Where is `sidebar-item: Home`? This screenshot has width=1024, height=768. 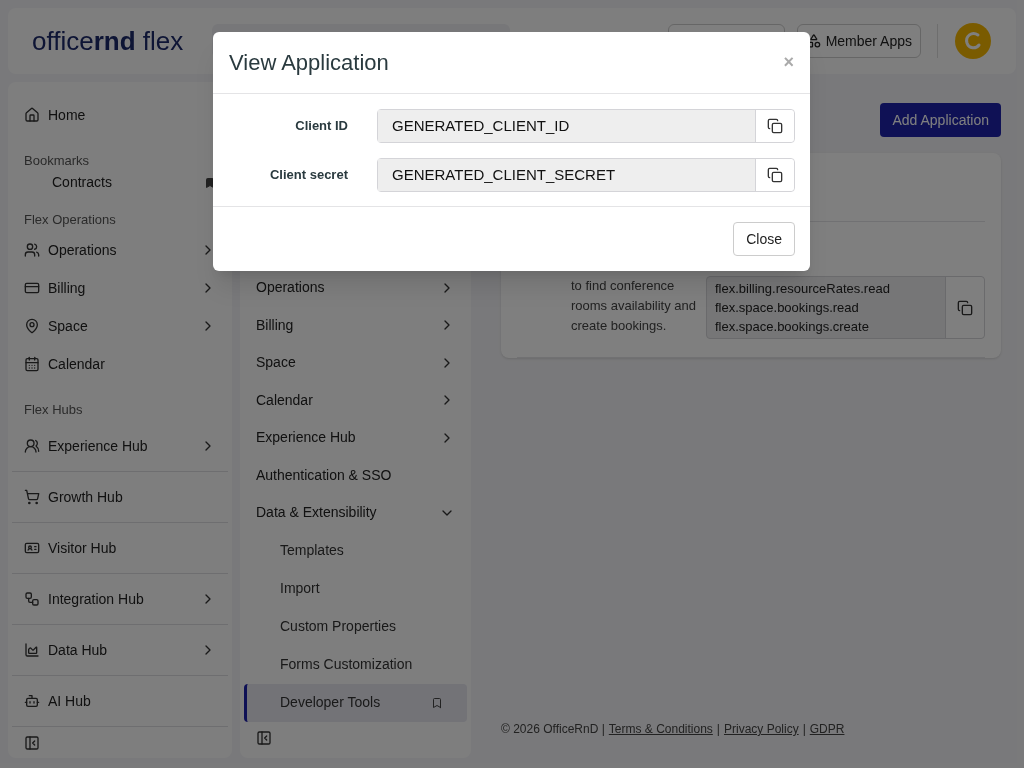
sidebar-item: Home is located at coordinates (120, 115).